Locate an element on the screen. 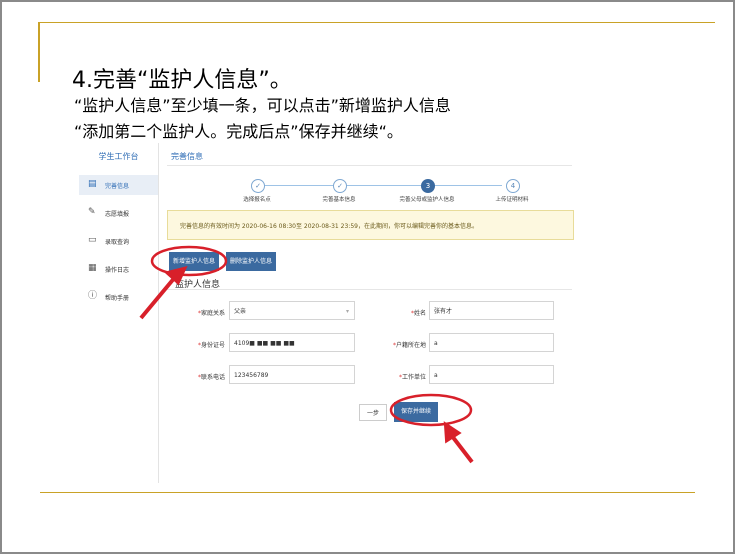  step-label: 完善基本信息 is located at coordinates (339, 200).